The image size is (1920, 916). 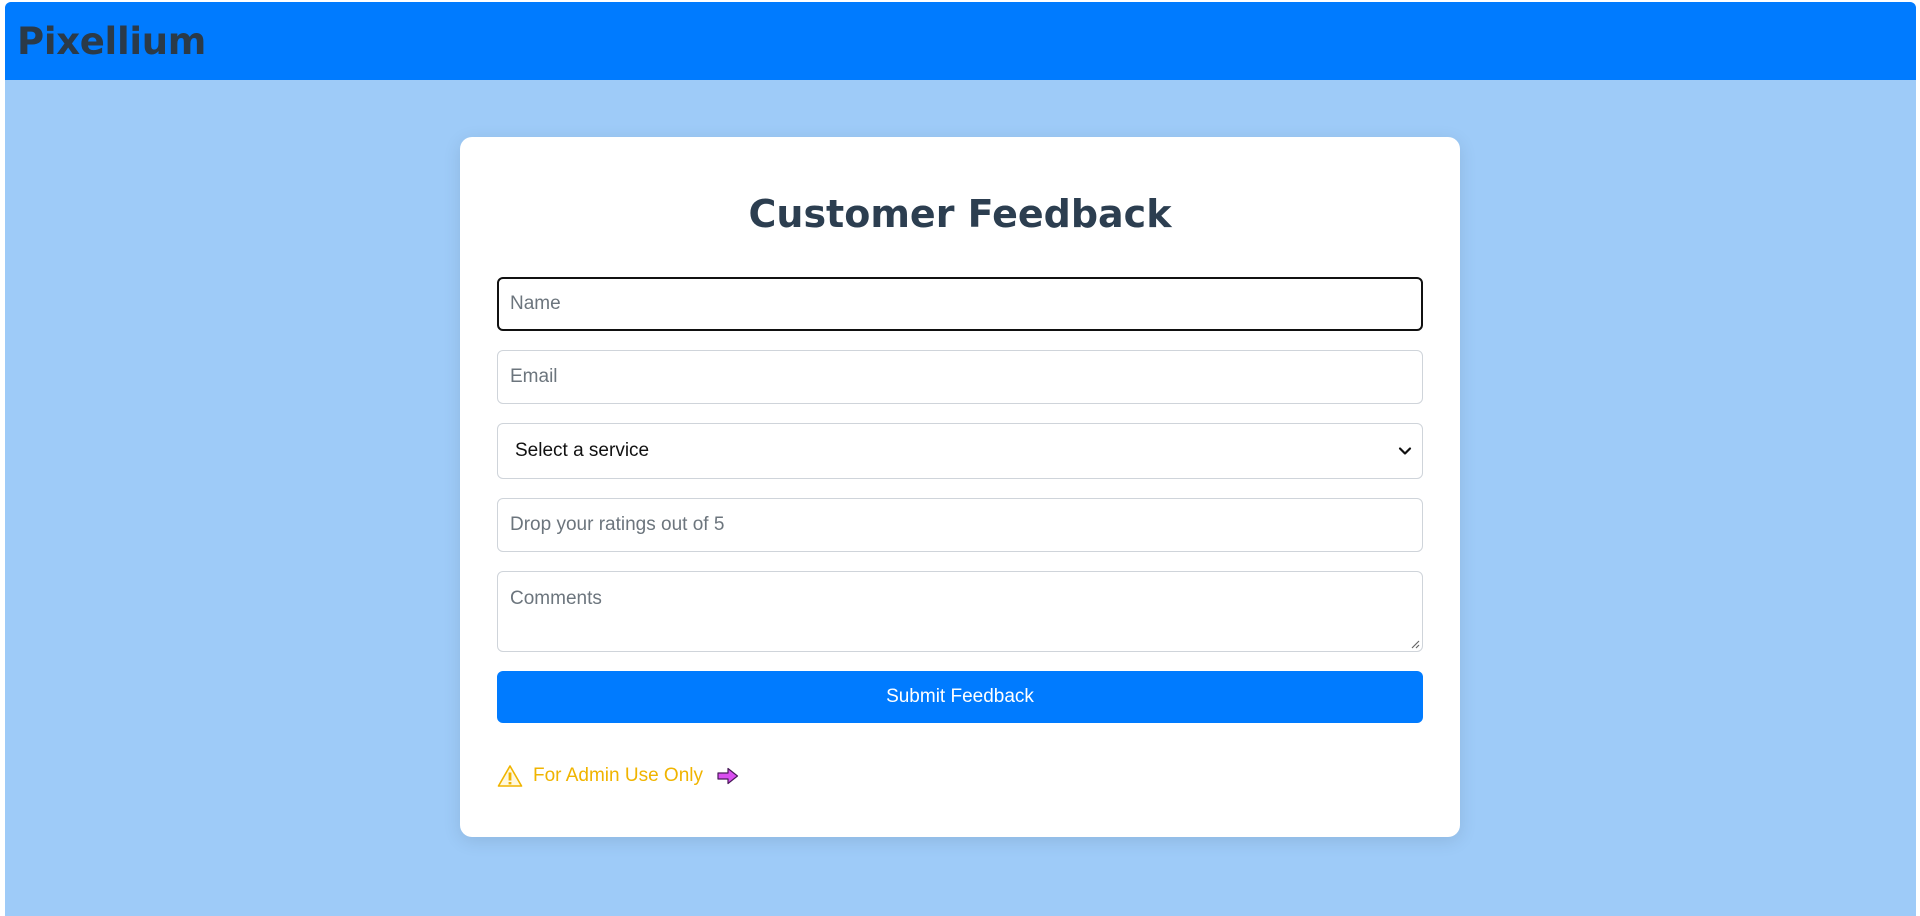 What do you see at coordinates (960, 214) in the screenshot?
I see `page-title: Customer Feedback` at bounding box center [960, 214].